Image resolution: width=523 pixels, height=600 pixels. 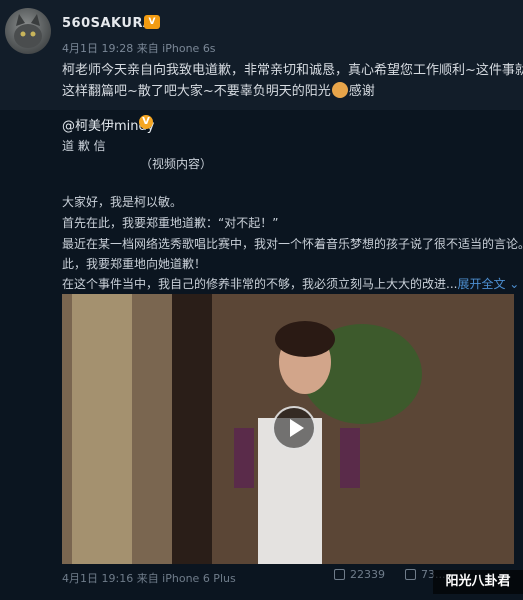 I want to click on verified-icon: V, so click(x=146, y=122).